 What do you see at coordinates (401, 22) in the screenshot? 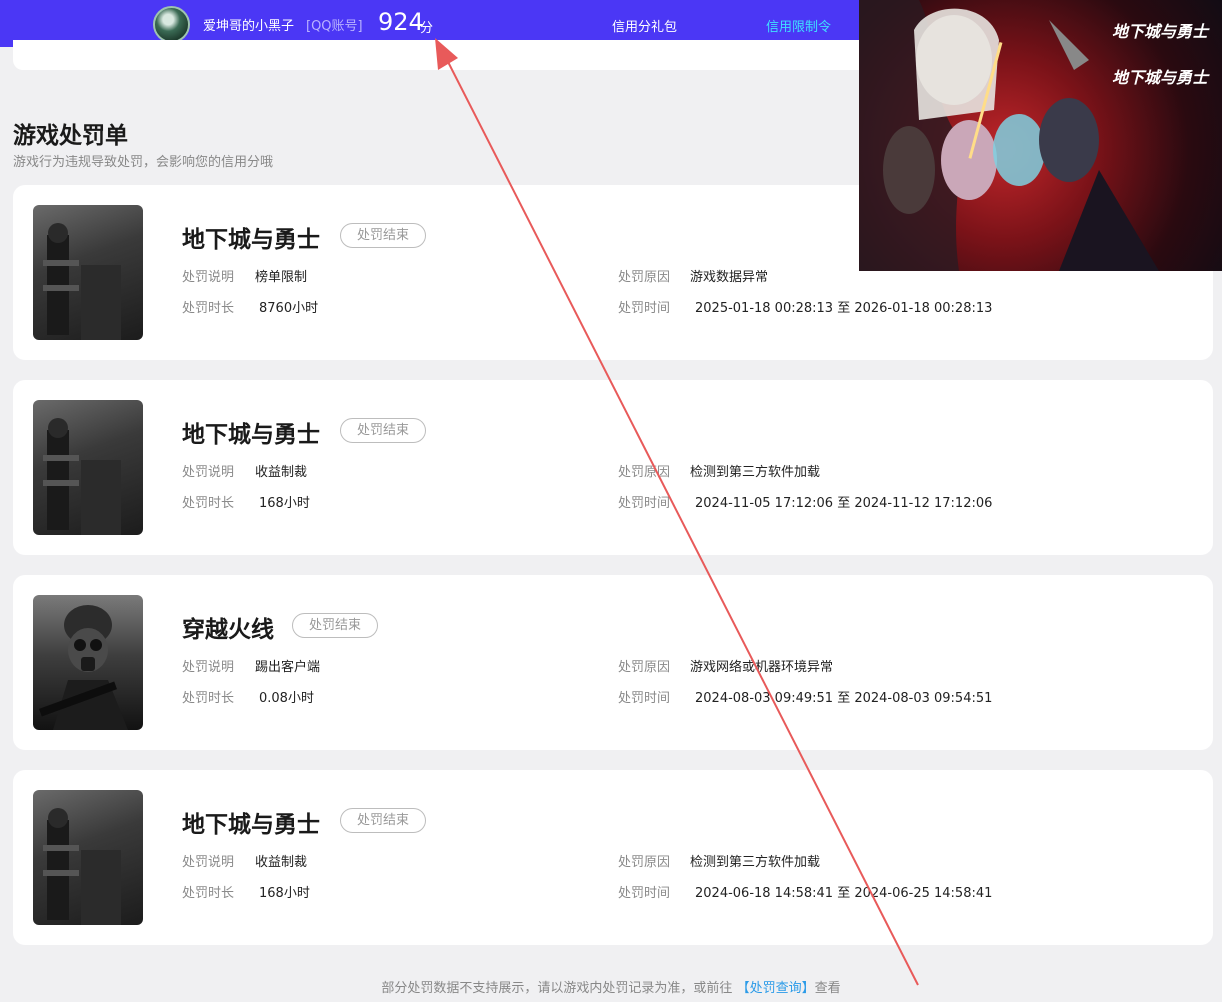
I see `credit-score: 924` at bounding box center [401, 22].